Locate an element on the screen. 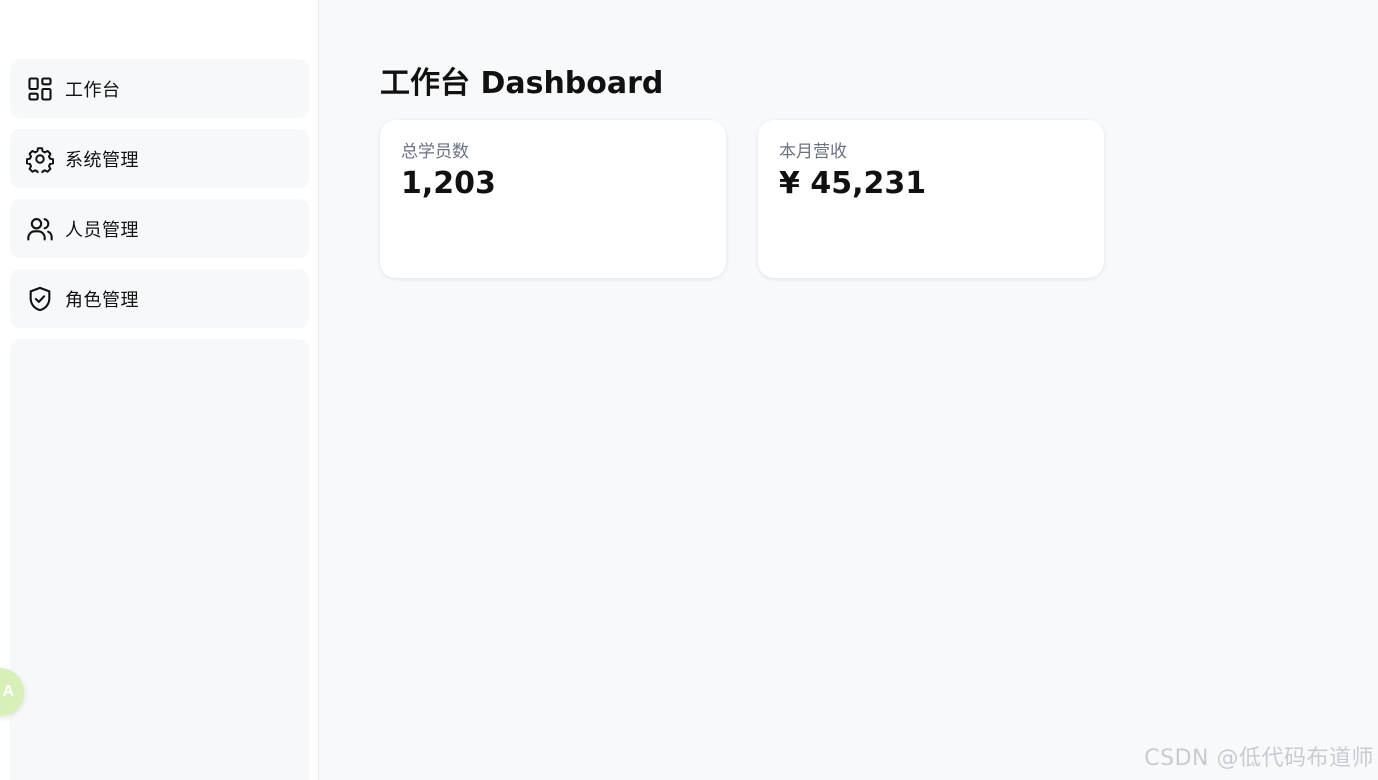 The image size is (1378, 780). stat-label: 总学员数 is located at coordinates (435, 152).